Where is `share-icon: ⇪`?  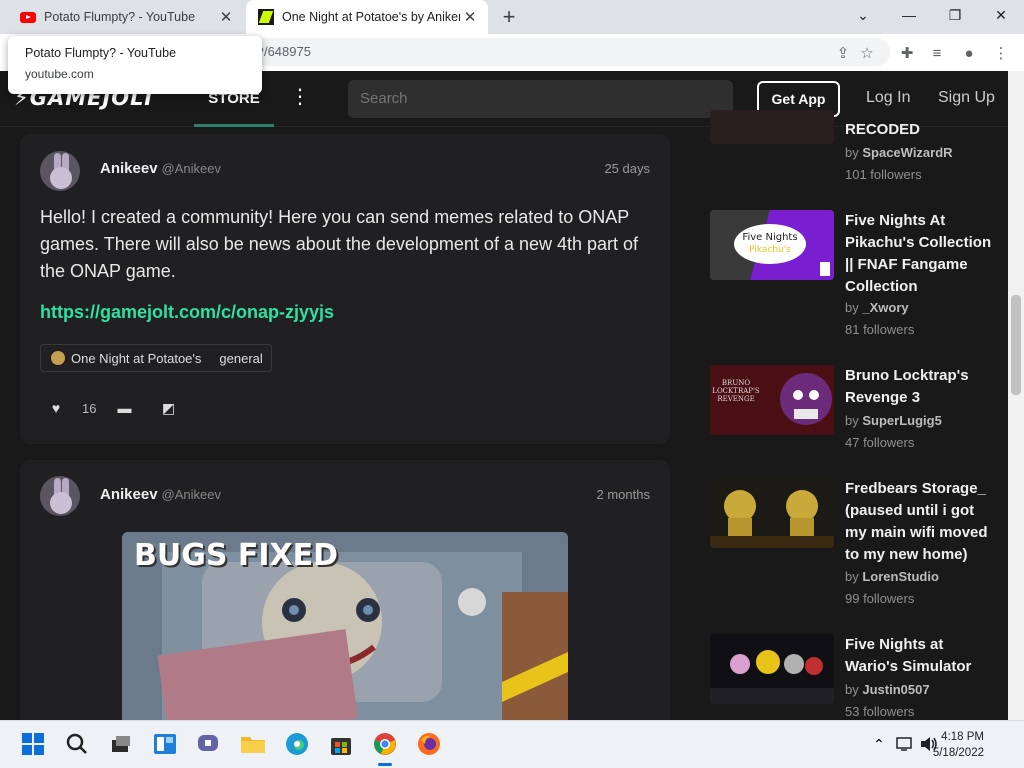 share-icon: ⇪ is located at coordinates (843, 53).